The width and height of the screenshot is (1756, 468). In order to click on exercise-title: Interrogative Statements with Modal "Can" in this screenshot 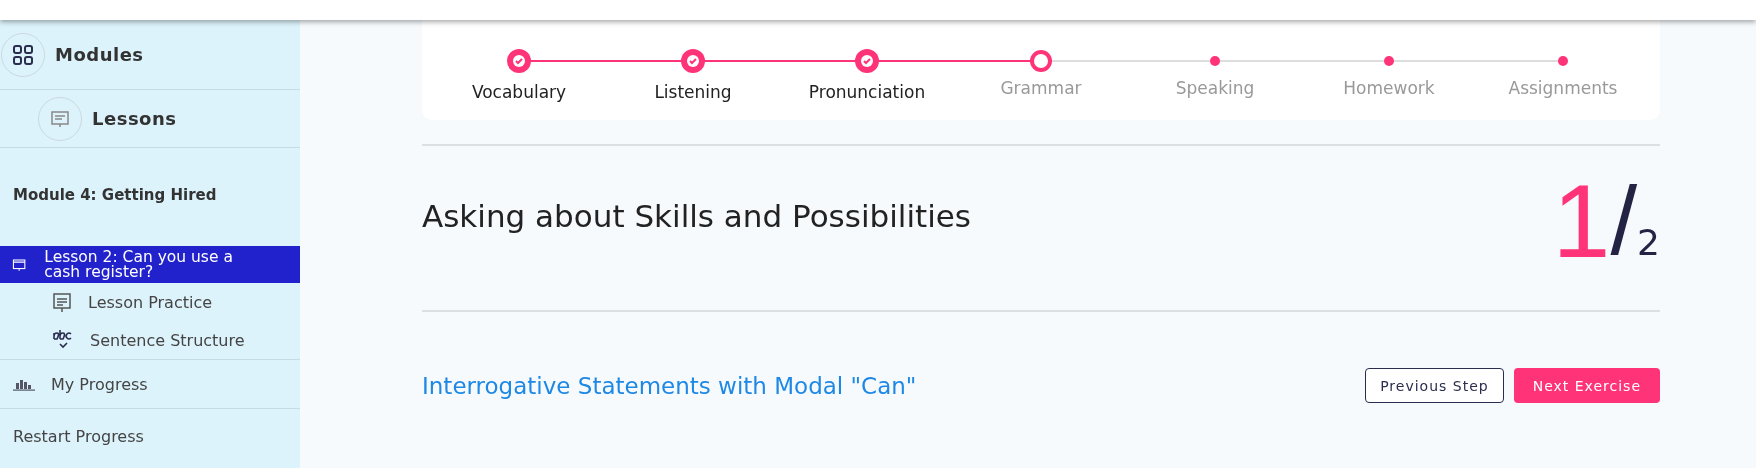, I will do `click(669, 385)`.